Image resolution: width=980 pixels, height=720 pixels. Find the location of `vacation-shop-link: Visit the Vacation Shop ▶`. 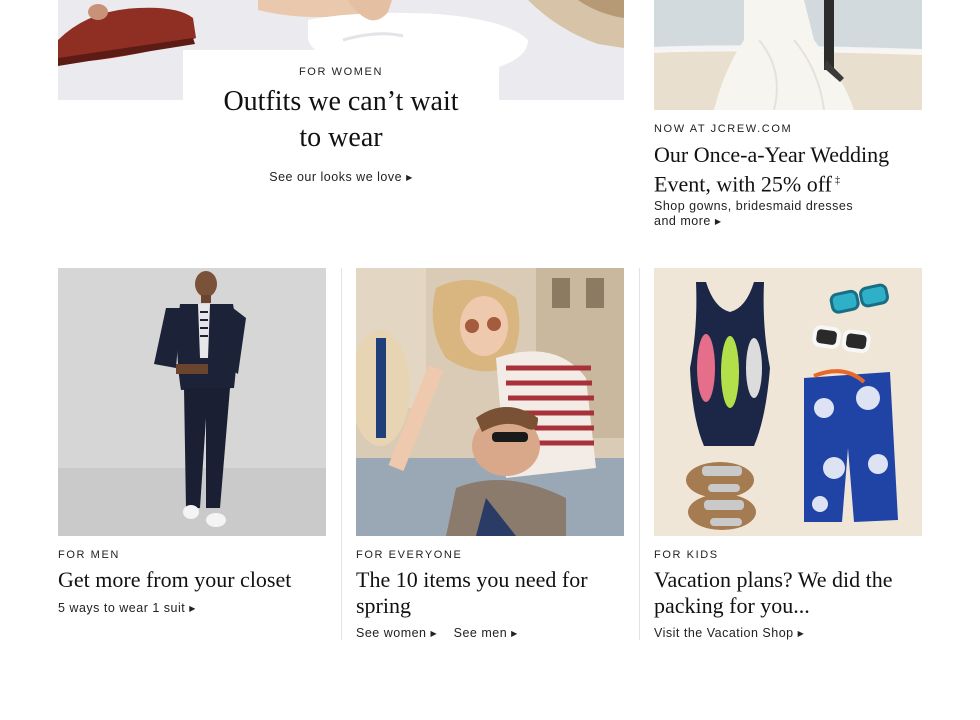

vacation-shop-link: Visit the Vacation Shop ▶ is located at coordinates (729, 633).